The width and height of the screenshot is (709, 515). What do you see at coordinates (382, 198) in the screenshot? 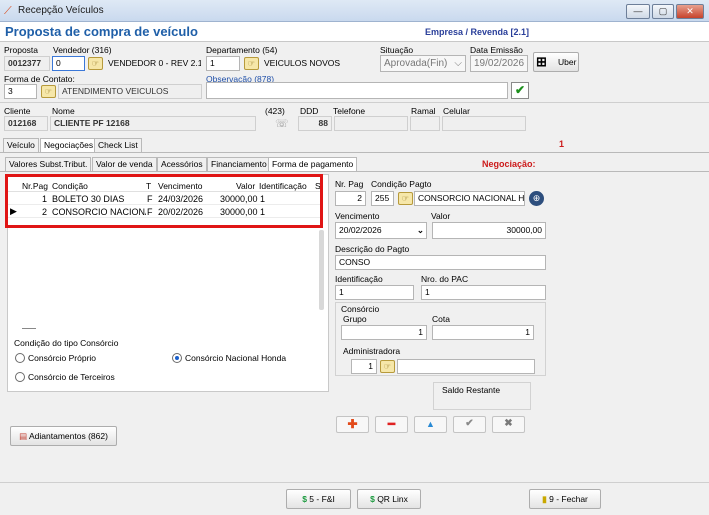
I see `cond-code-input: 255` at bounding box center [382, 198].